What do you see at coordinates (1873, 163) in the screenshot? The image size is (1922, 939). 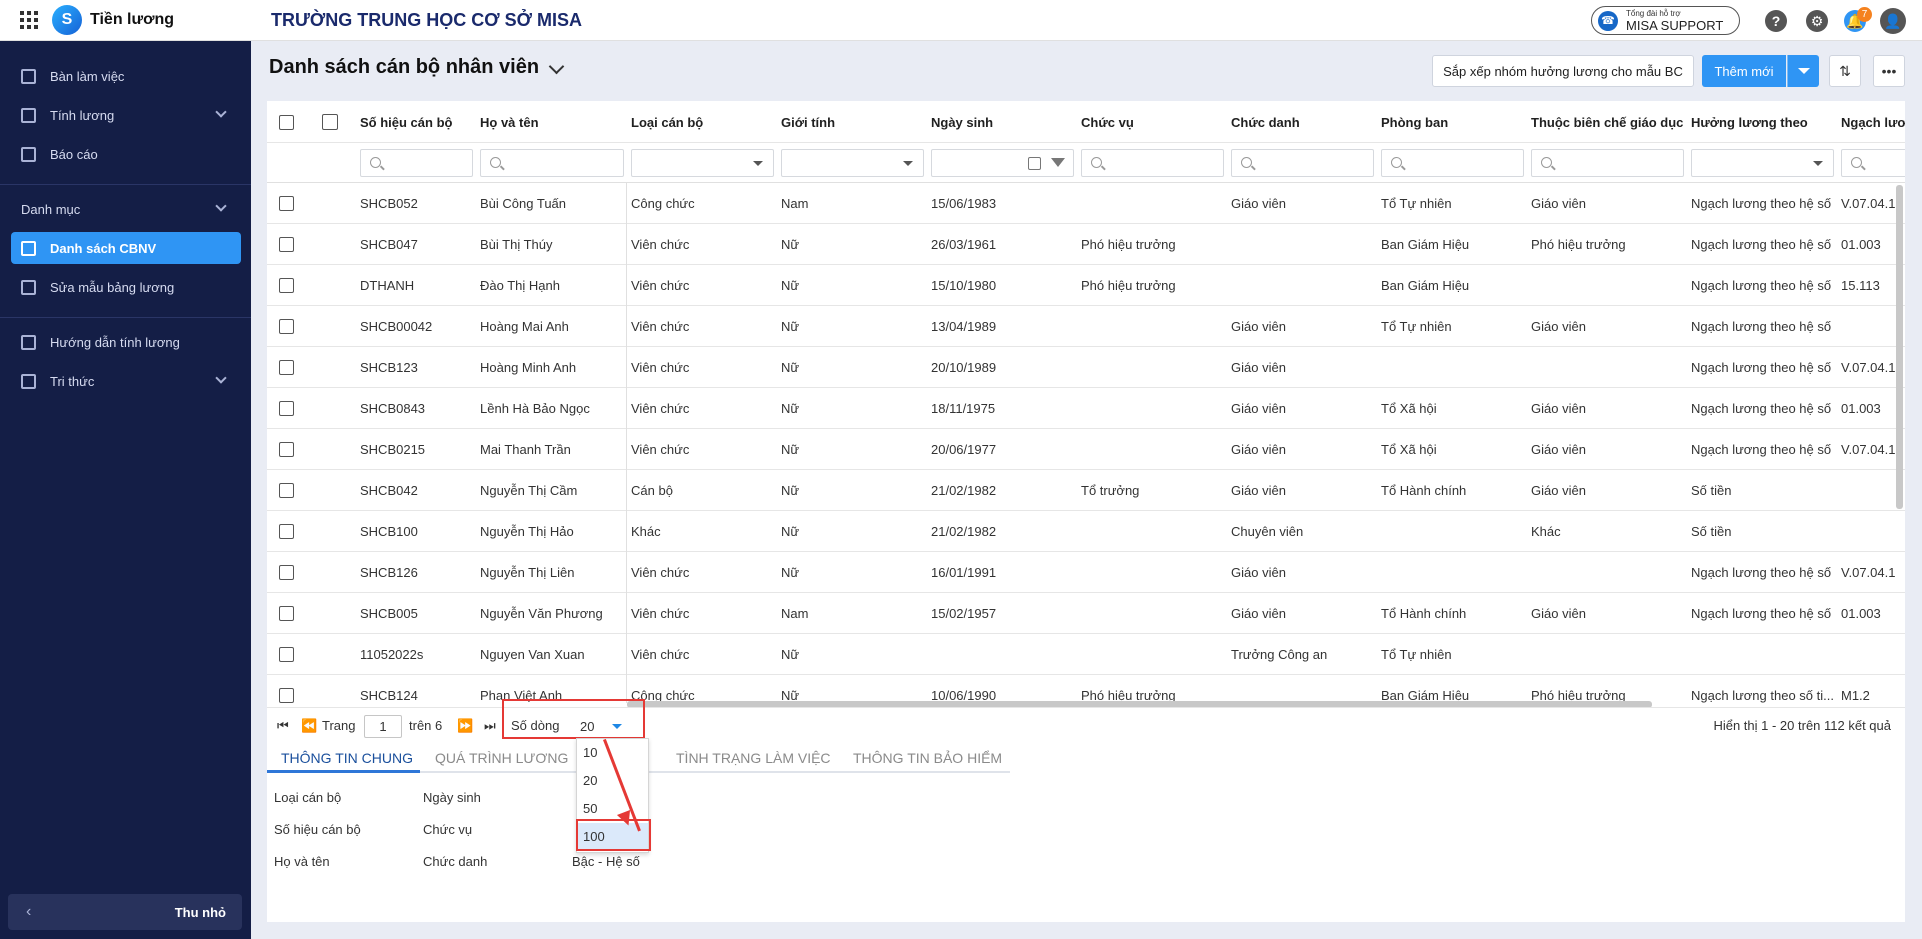 I see `filter-salary-grade-input` at bounding box center [1873, 163].